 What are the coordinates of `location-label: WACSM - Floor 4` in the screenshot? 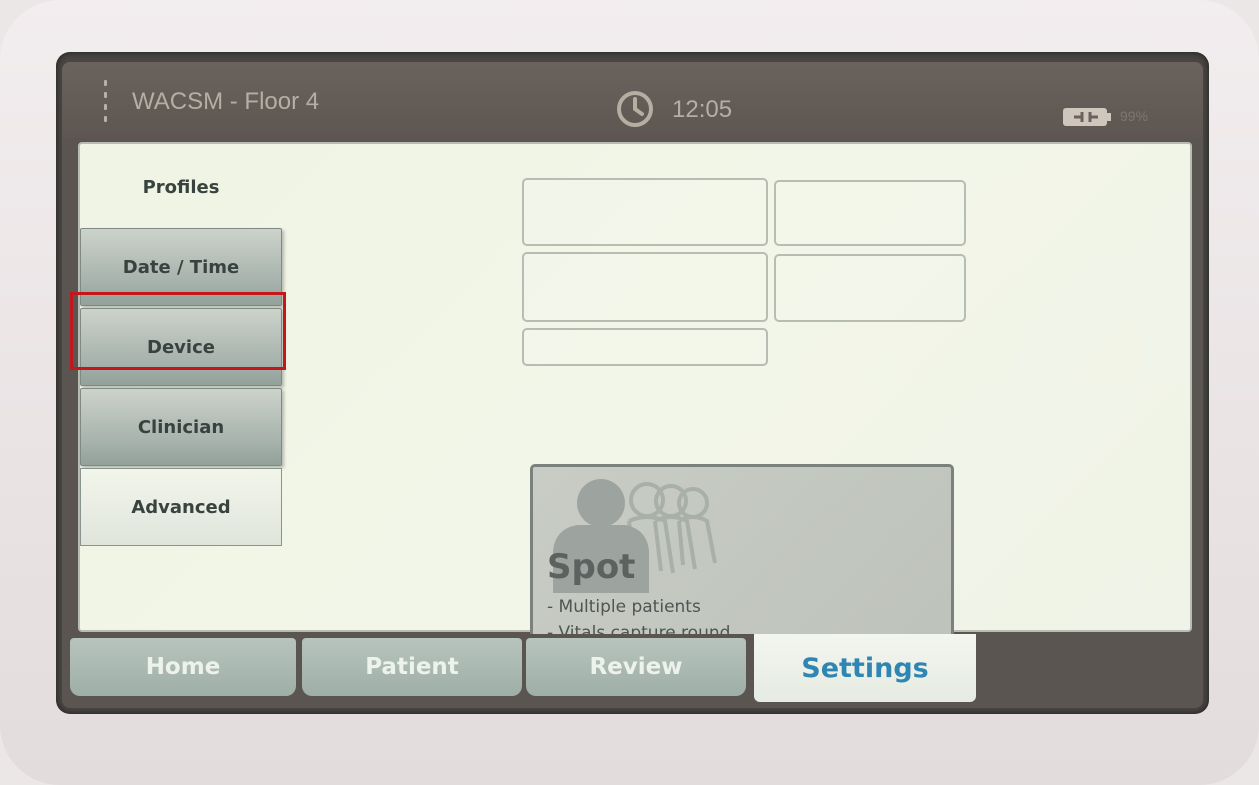 It's located at (226, 101).